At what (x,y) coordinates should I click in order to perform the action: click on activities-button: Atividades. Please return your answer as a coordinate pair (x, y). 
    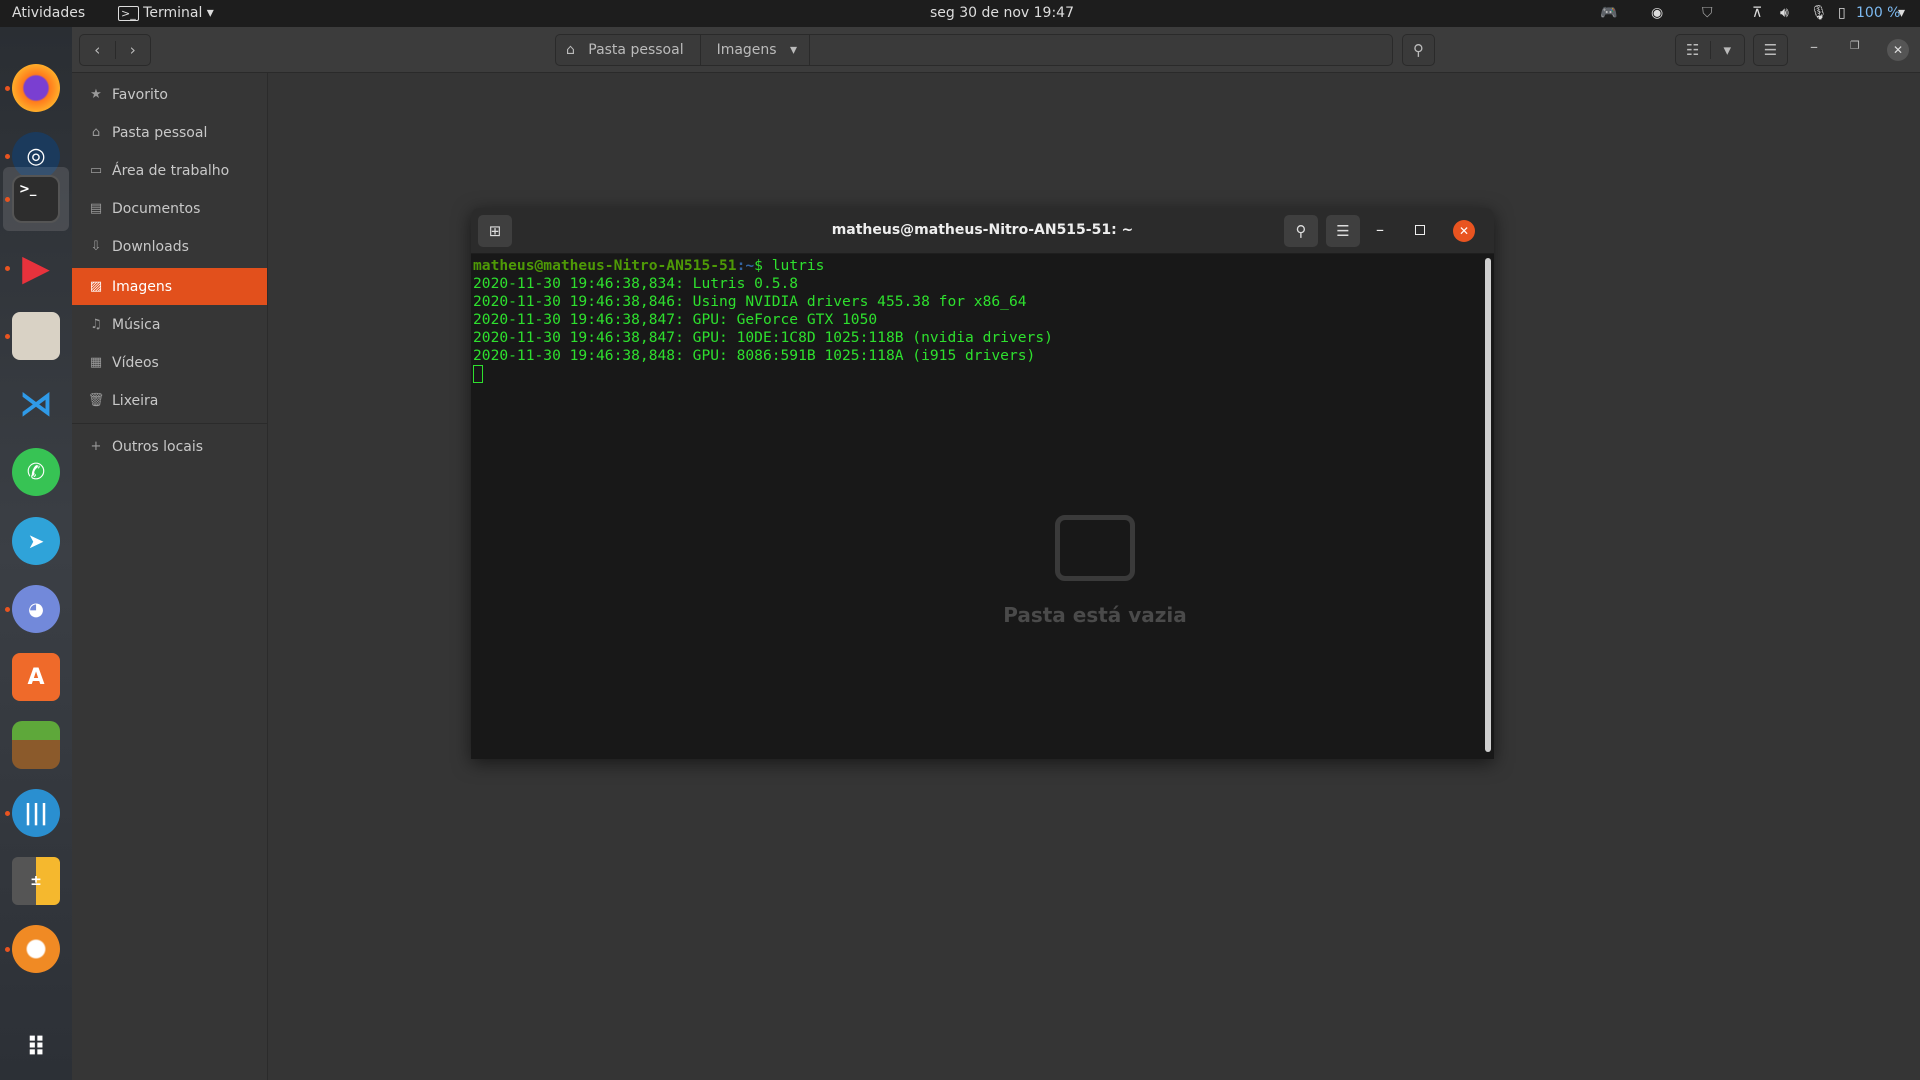
    Looking at the image, I should click on (48, 13).